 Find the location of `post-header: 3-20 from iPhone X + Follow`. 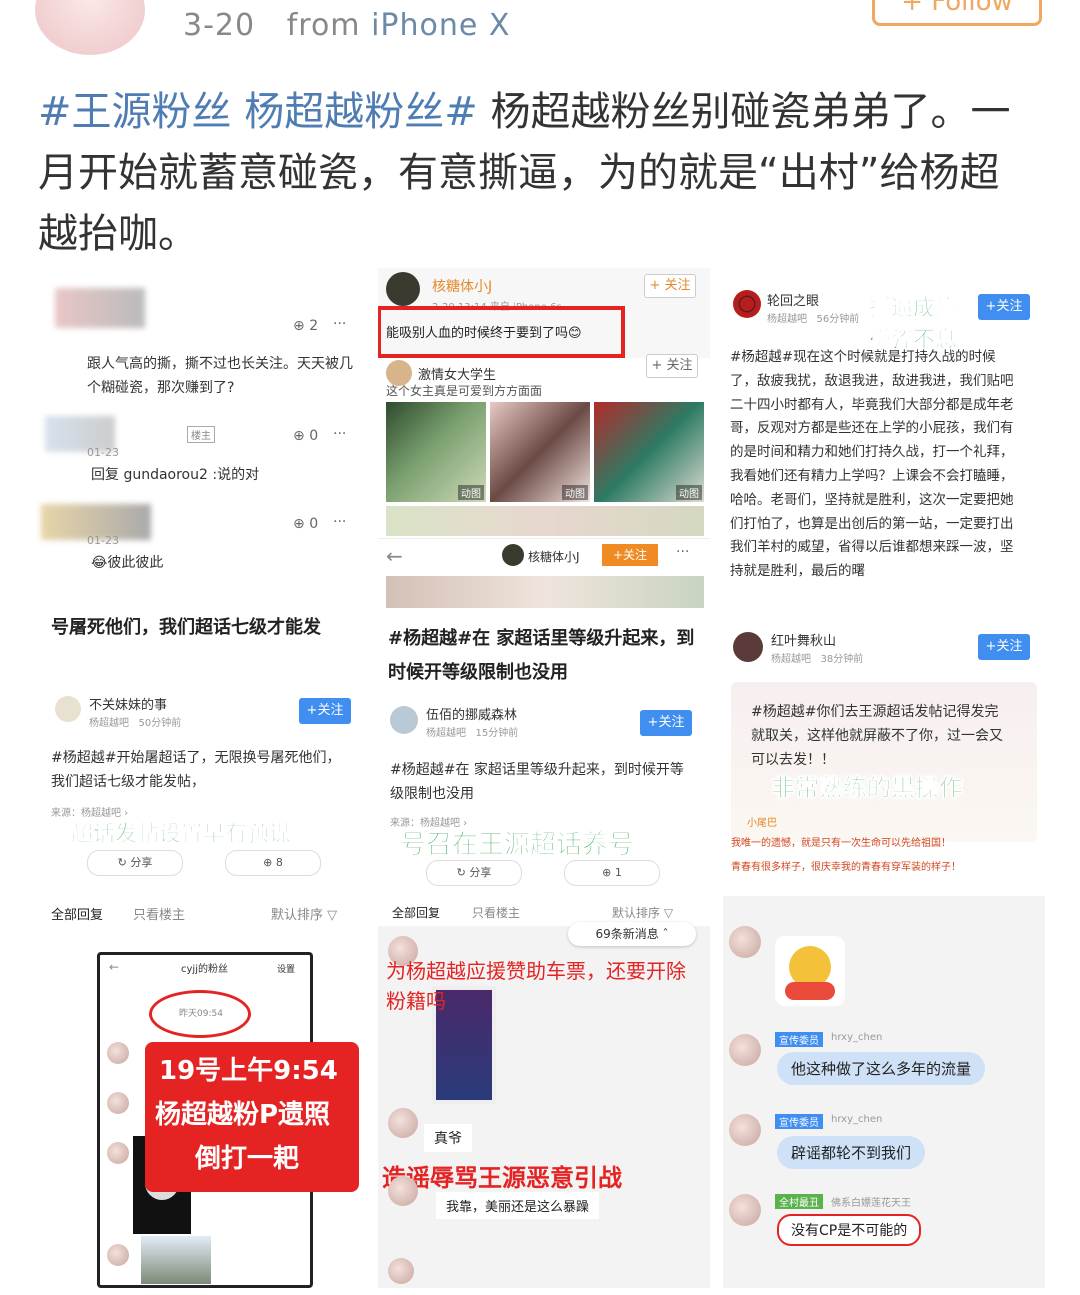

post-header: 3-20 from iPhone X + Follow is located at coordinates (540, 35).